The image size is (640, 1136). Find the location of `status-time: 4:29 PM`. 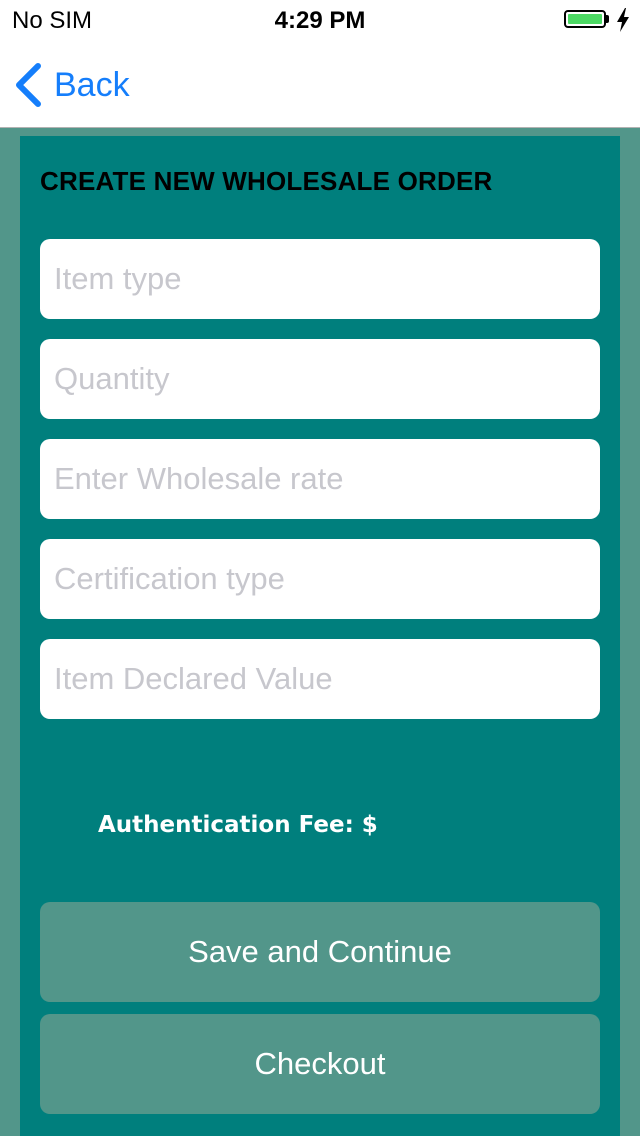

status-time: 4:29 PM is located at coordinates (320, 20).